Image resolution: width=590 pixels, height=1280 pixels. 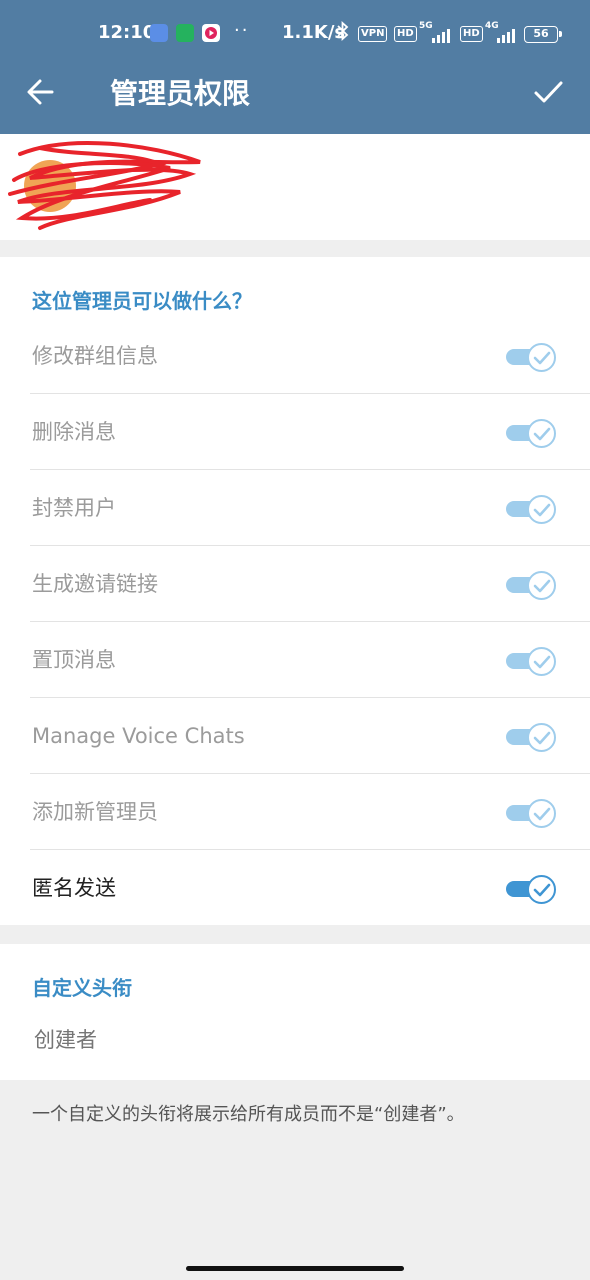 I want to click on permission-label: Manage Voice Chats, so click(x=138, y=736).